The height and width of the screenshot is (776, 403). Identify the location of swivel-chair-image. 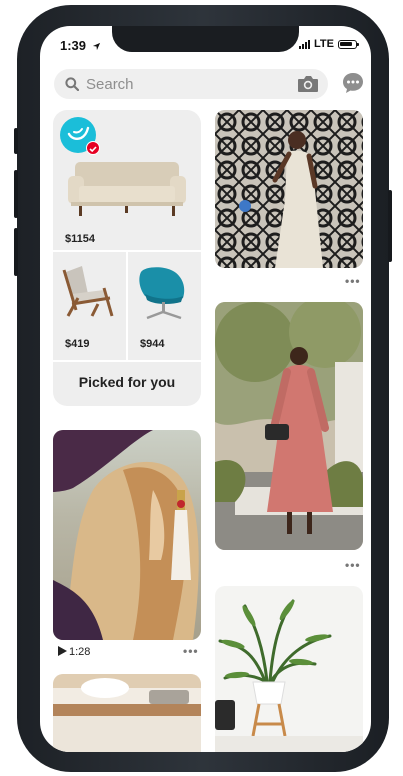
(165, 293).